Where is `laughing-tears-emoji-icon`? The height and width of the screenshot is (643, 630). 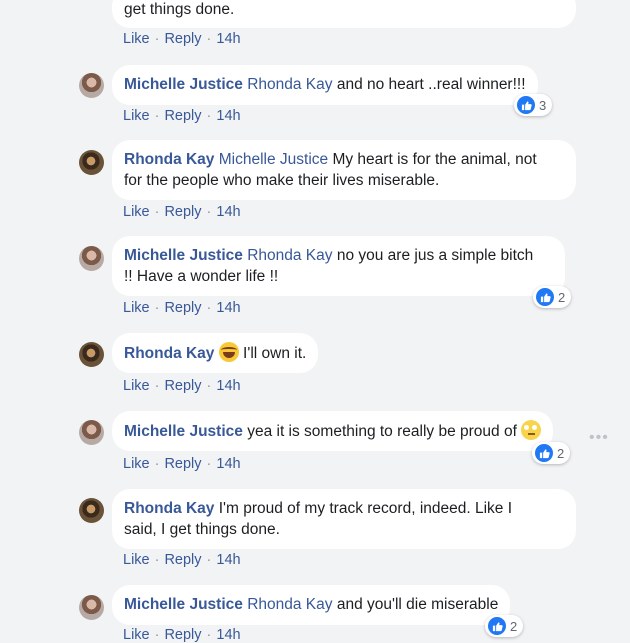
laughing-tears-emoji-icon is located at coordinates (228, 352).